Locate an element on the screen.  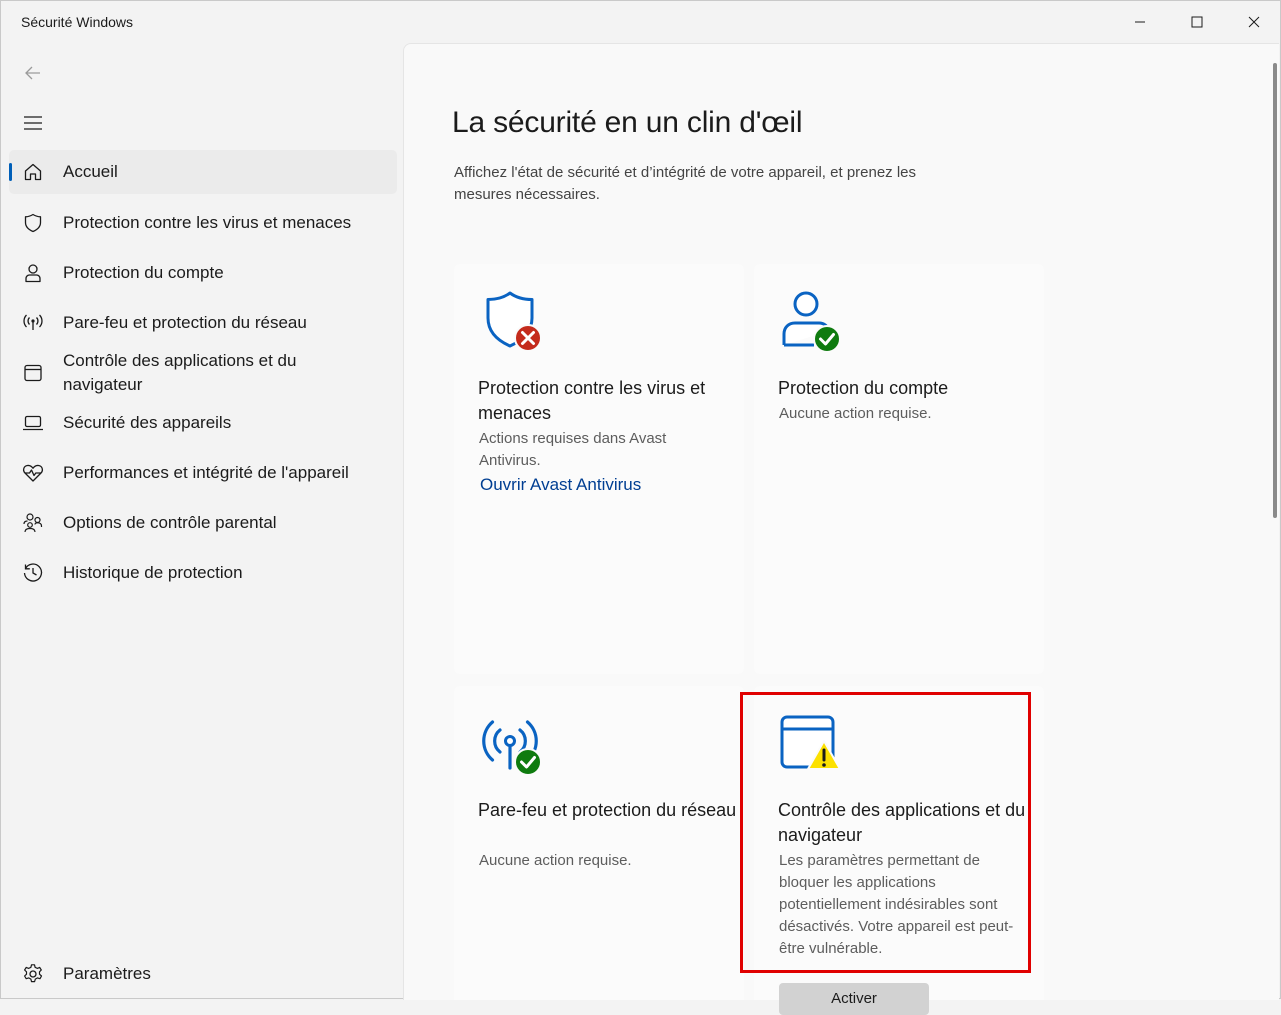
minimize-button is located at coordinates (1140, 22).